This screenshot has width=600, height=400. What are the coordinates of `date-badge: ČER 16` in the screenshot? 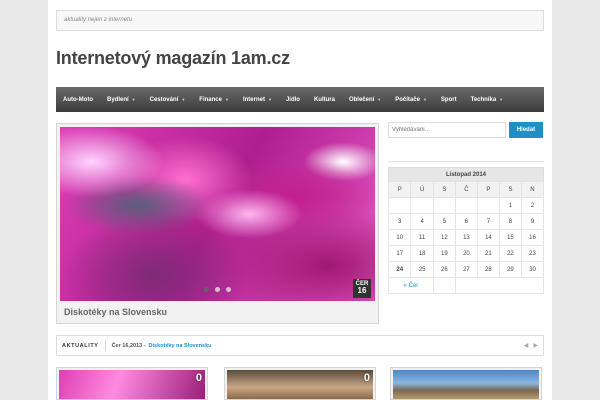 It's located at (362, 288).